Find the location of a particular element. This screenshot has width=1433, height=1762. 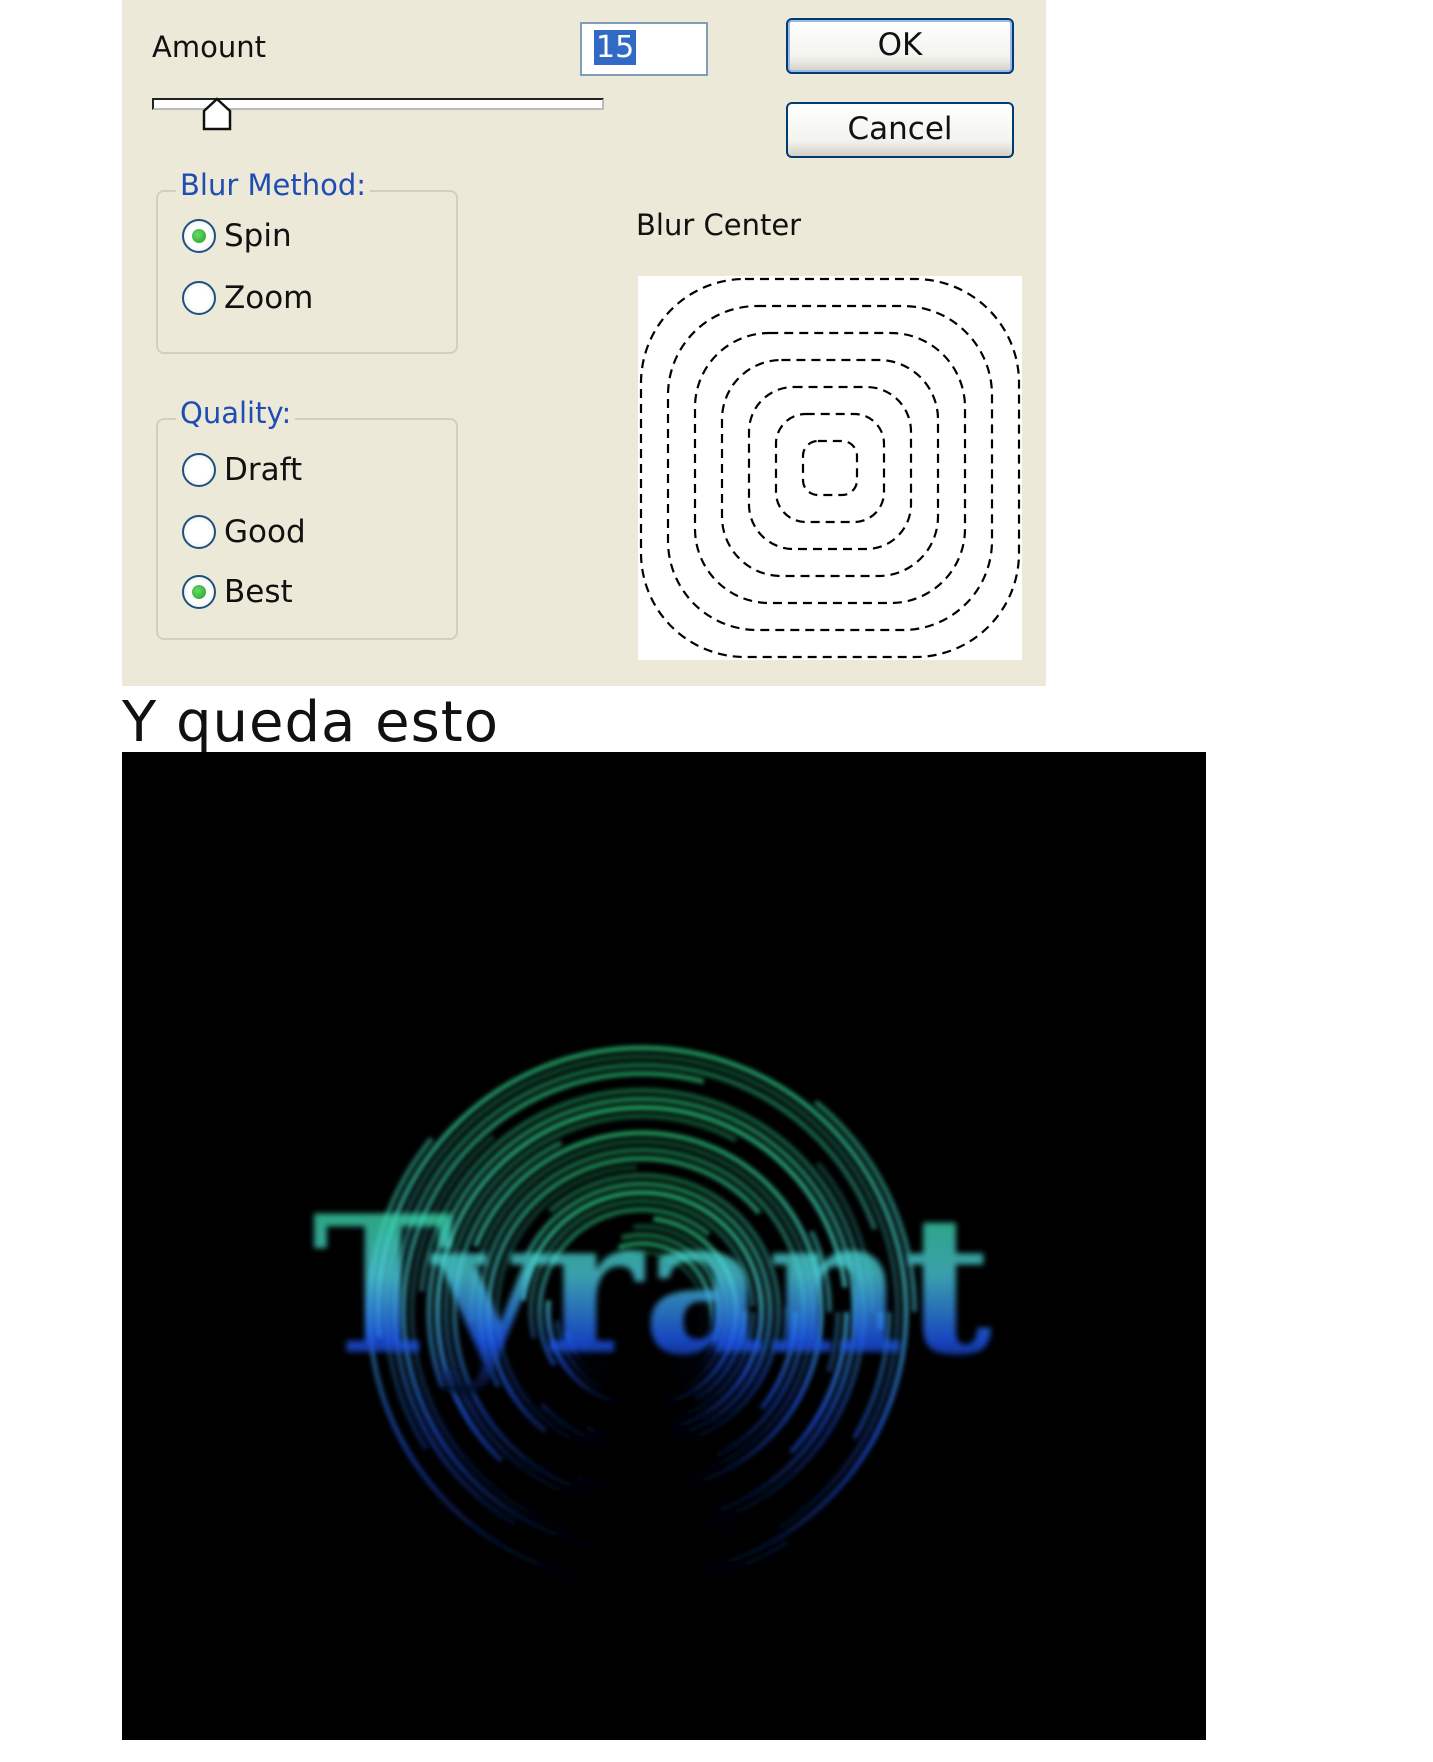

amount-label: Amount is located at coordinates (209, 47).